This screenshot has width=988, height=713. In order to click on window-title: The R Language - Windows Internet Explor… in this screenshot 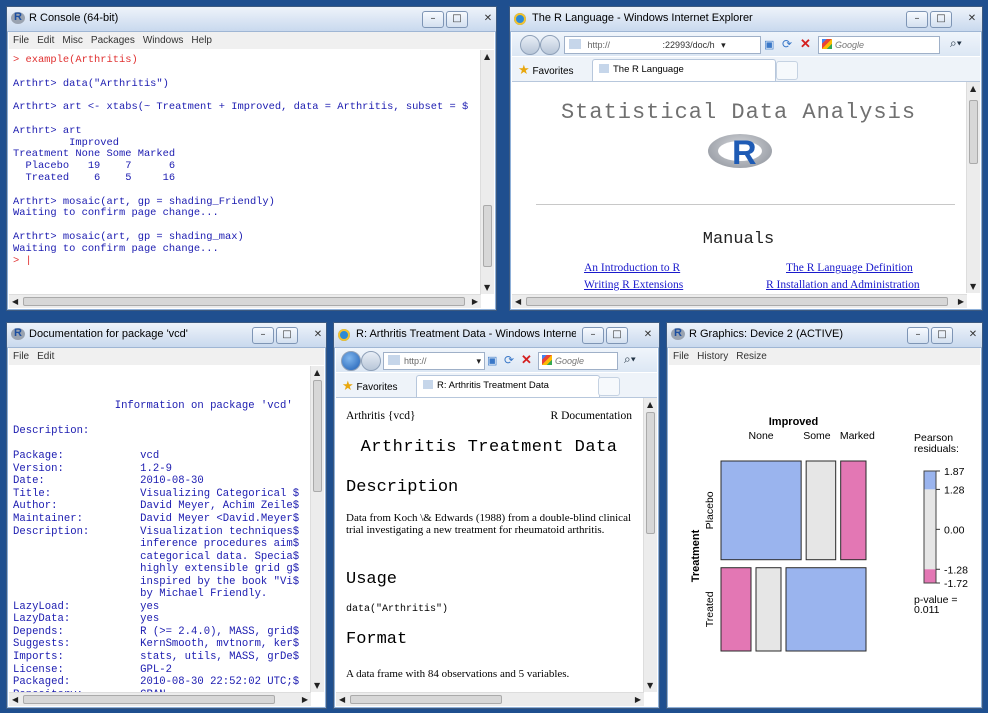, I will do `click(642, 18)`.